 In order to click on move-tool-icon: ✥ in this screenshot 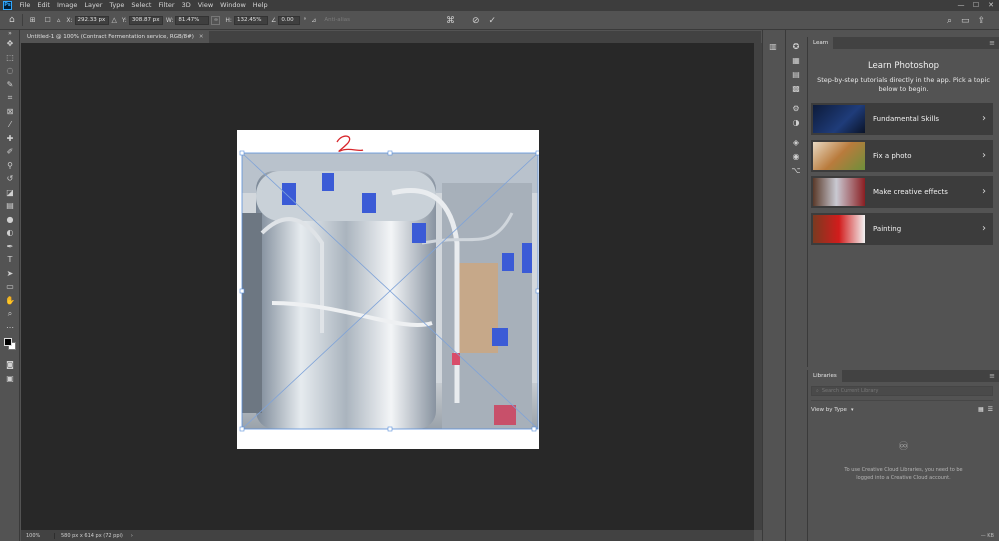, I will do `click(10, 44)`.